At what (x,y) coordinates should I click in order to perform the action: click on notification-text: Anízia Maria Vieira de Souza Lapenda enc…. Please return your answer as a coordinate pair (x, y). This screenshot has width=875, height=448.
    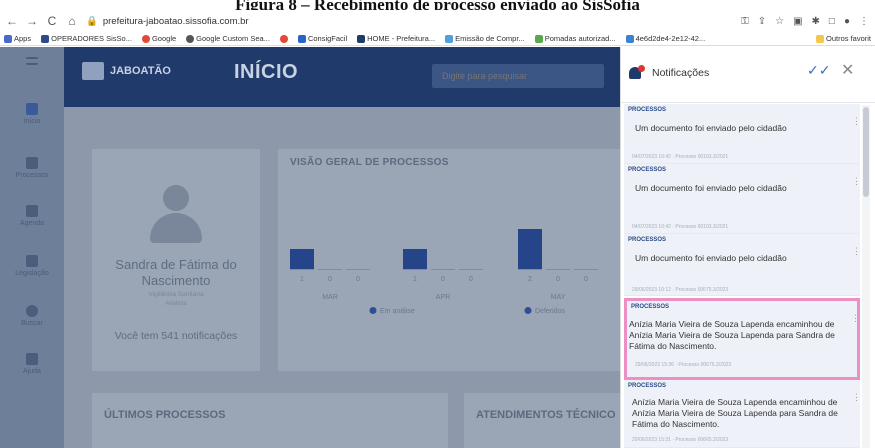
    Looking at the image, I should click on (732, 335).